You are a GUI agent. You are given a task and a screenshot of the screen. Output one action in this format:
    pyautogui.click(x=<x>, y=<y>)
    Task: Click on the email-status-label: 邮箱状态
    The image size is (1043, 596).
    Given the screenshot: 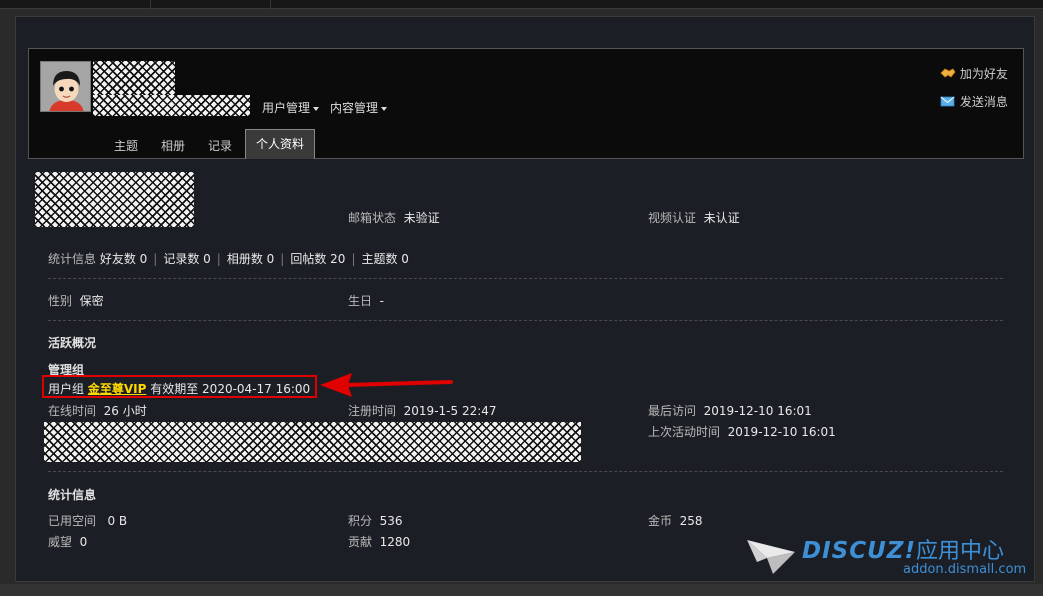 What is the action you would take?
    pyautogui.click(x=372, y=218)
    